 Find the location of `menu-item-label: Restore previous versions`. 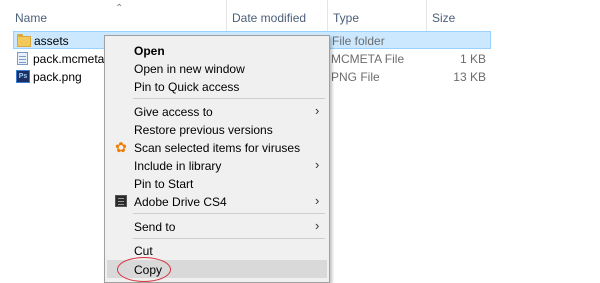

menu-item-label: Restore previous versions is located at coordinates (203, 130).